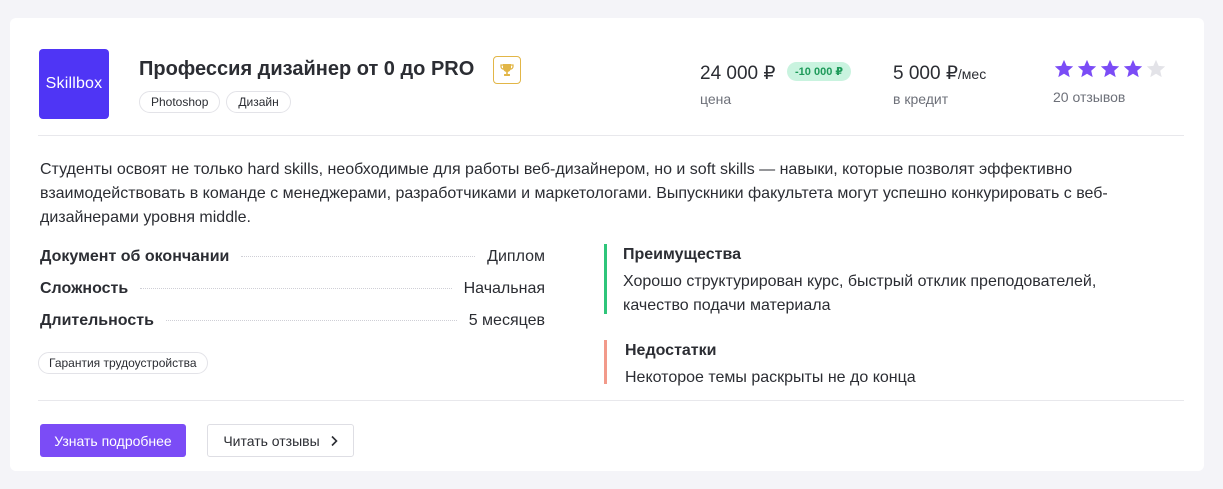 The image size is (1223, 489). What do you see at coordinates (334, 440) in the screenshot?
I see `chevron-right-icon` at bounding box center [334, 440].